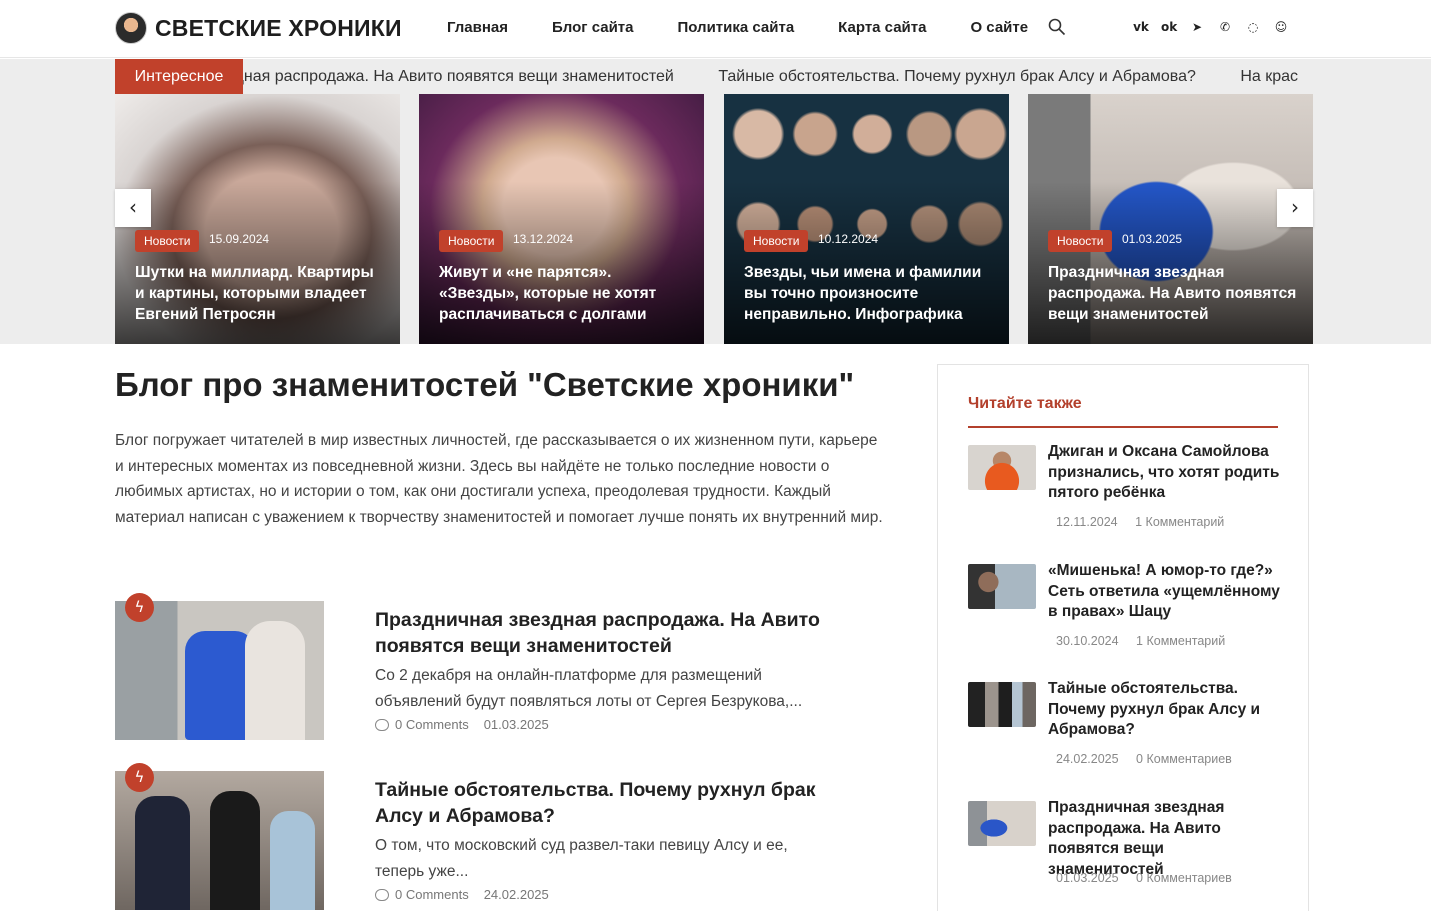 The width and height of the screenshot is (1431, 911). What do you see at coordinates (278, 27) in the screenshot?
I see `logo-text: СВЕТСКИЕ ХРОНИКИ` at bounding box center [278, 27].